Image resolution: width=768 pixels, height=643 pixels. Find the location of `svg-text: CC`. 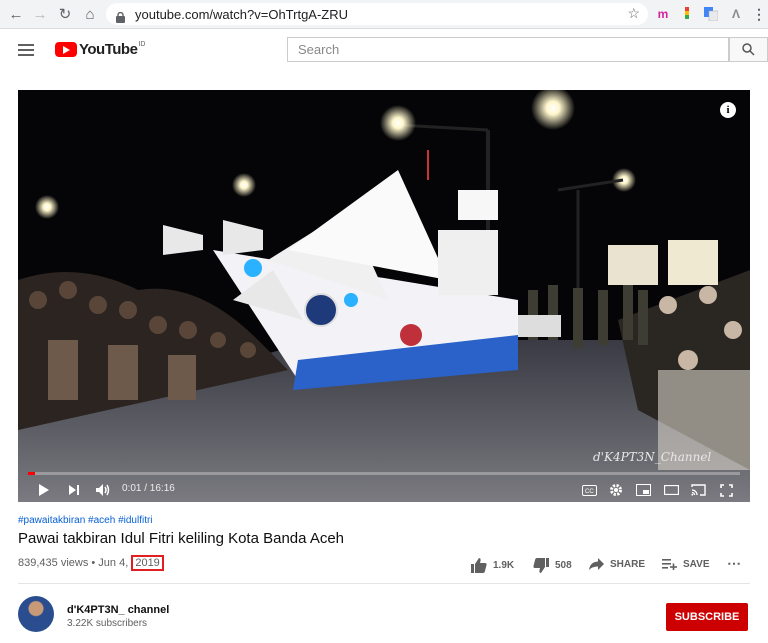

svg-text: CC is located at coordinates (589, 492).